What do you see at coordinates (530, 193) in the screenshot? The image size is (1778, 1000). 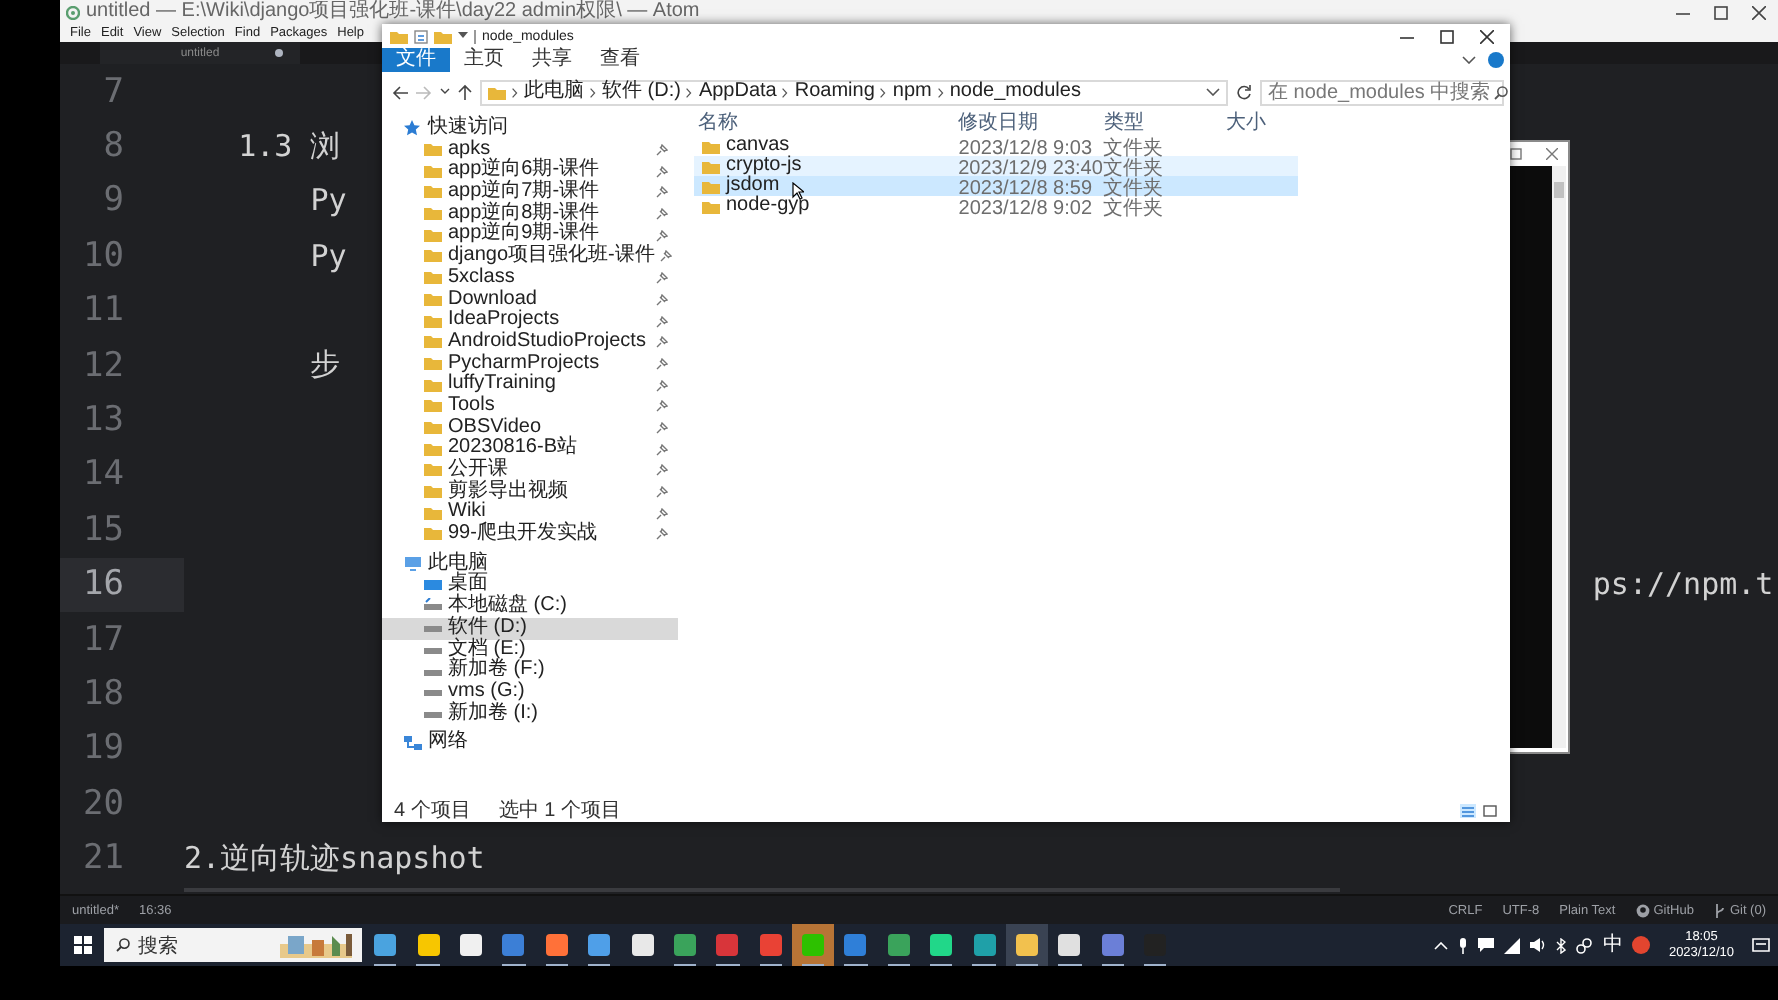 I see `sidebar-item: app逆向7期-课件` at bounding box center [530, 193].